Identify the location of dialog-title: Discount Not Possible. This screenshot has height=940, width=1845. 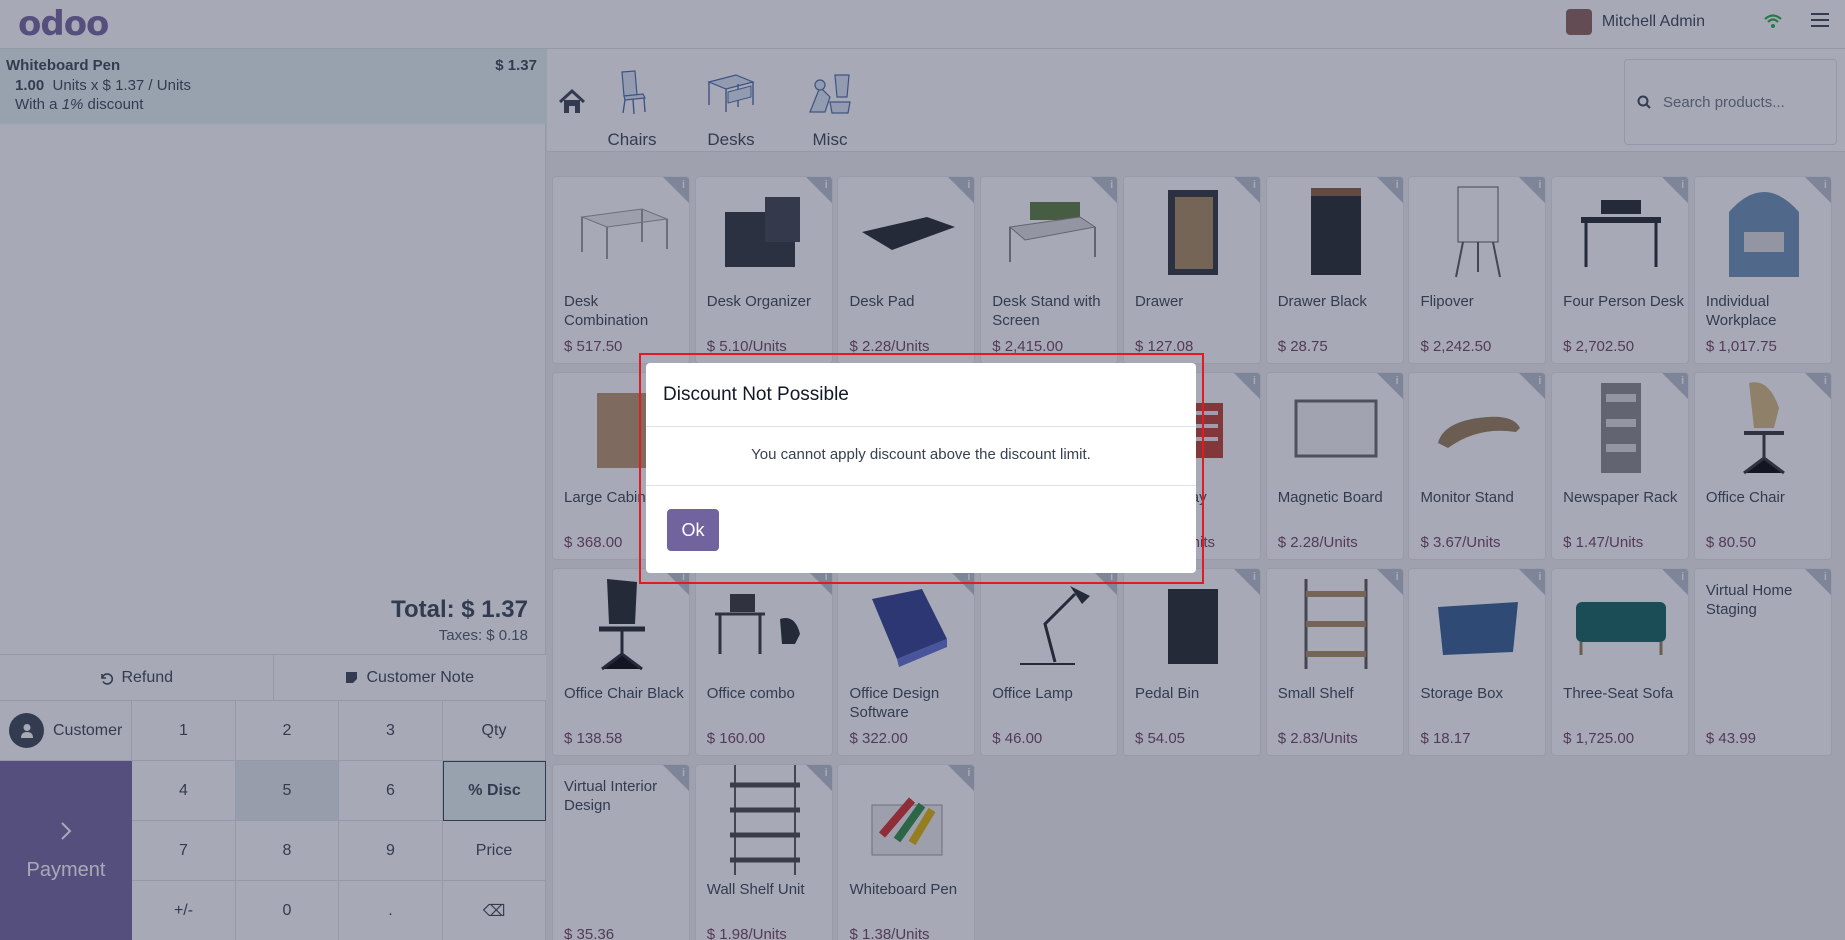
(756, 394).